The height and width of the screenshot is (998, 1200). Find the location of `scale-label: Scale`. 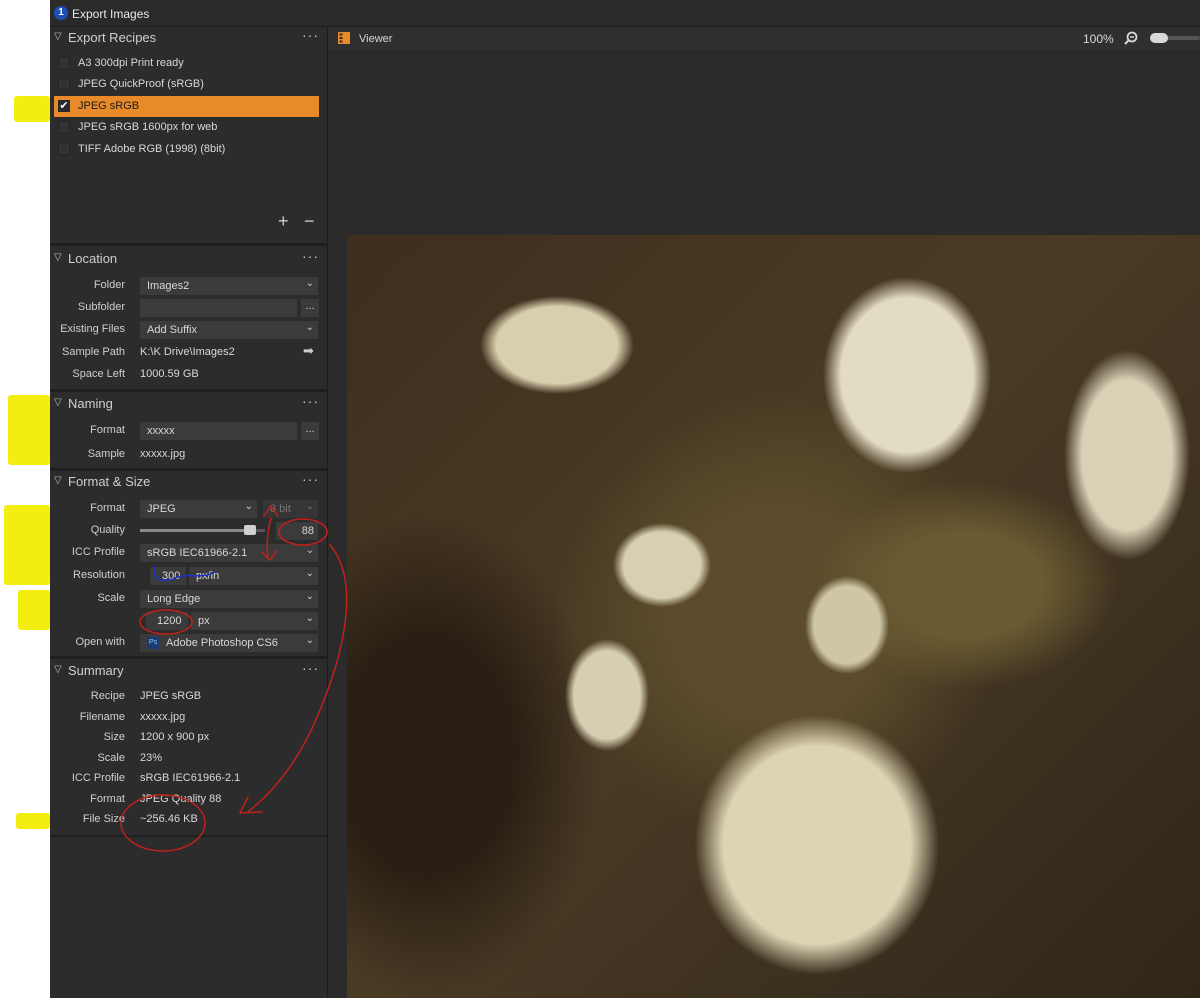

scale-label: Scale is located at coordinates (111, 598).